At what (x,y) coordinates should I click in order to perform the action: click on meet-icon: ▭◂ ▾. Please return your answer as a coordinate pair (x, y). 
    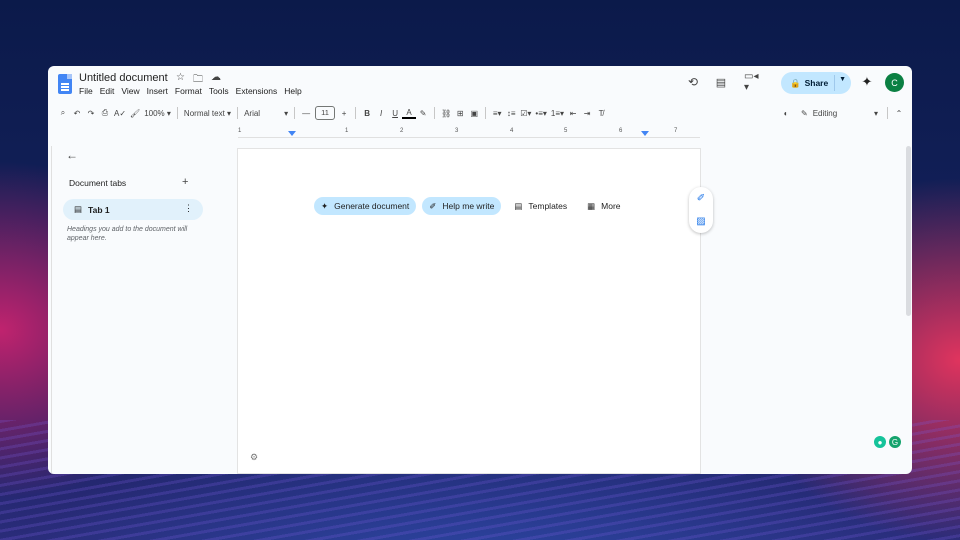
    Looking at the image, I should click on (755, 82).